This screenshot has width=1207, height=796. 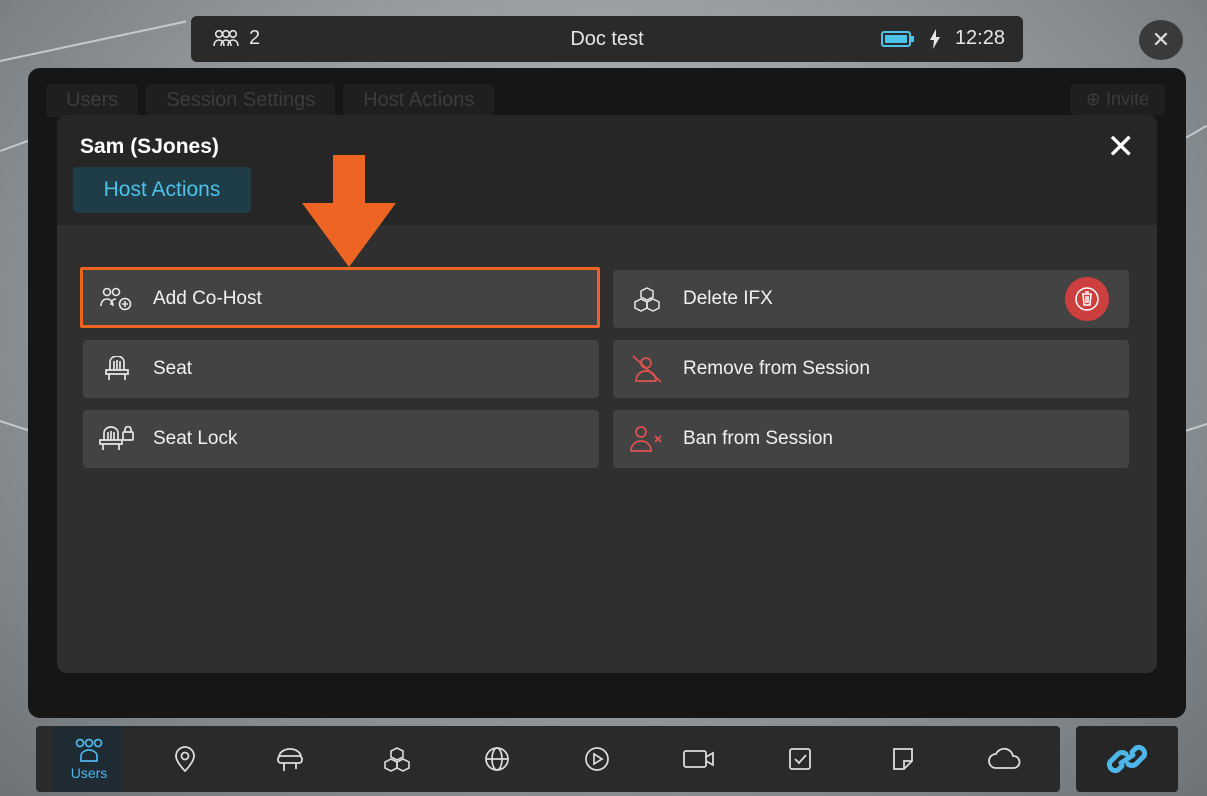 I want to click on checkbox-icon, so click(x=800, y=759).